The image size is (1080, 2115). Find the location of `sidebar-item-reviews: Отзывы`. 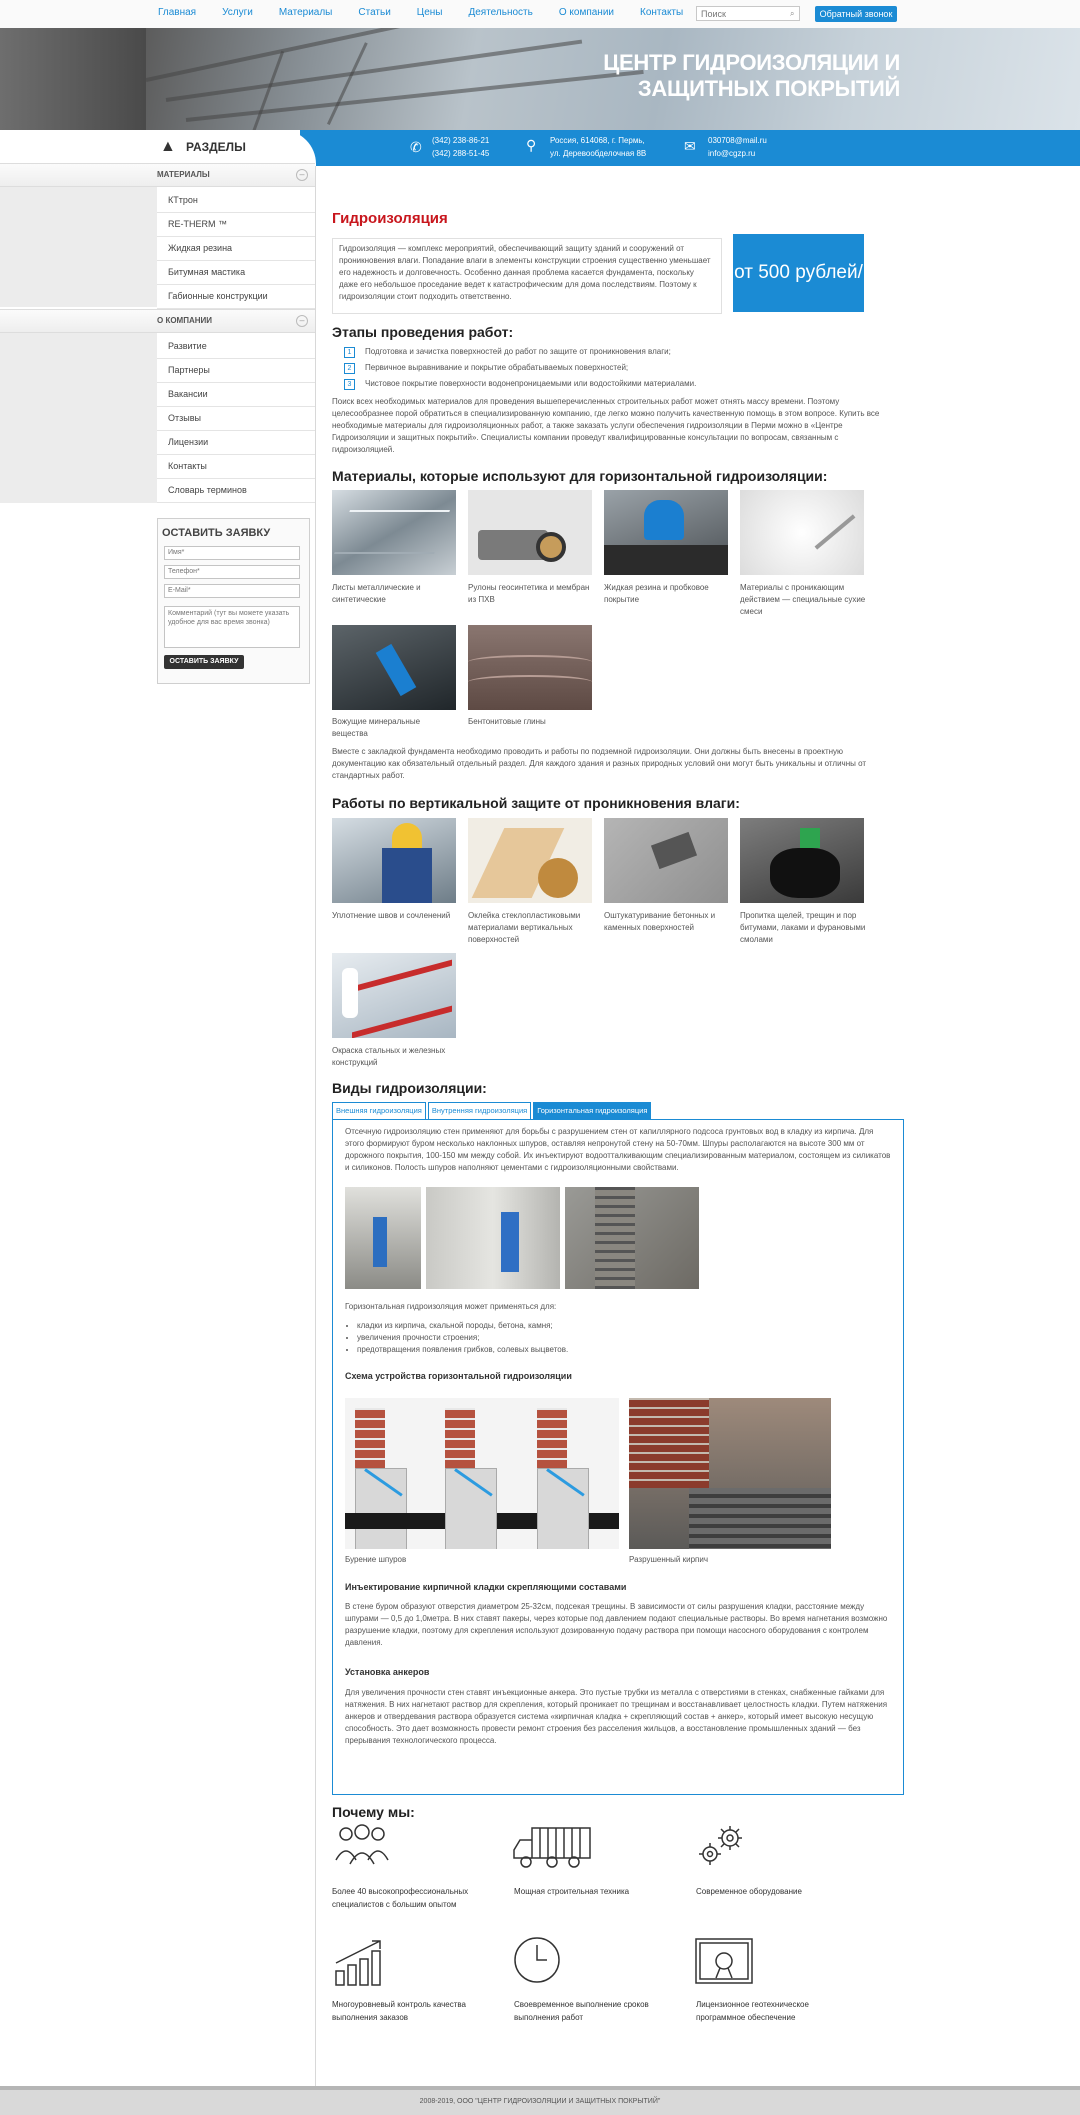

sidebar-item-reviews: Отзывы is located at coordinates (236, 418).